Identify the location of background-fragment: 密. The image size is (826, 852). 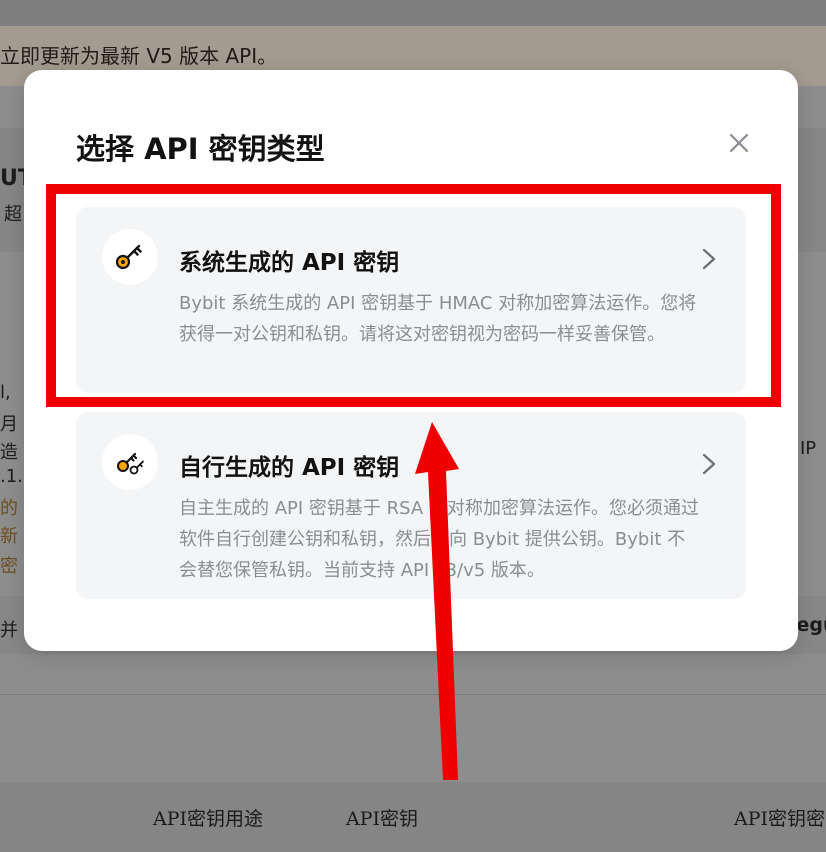
(9, 566).